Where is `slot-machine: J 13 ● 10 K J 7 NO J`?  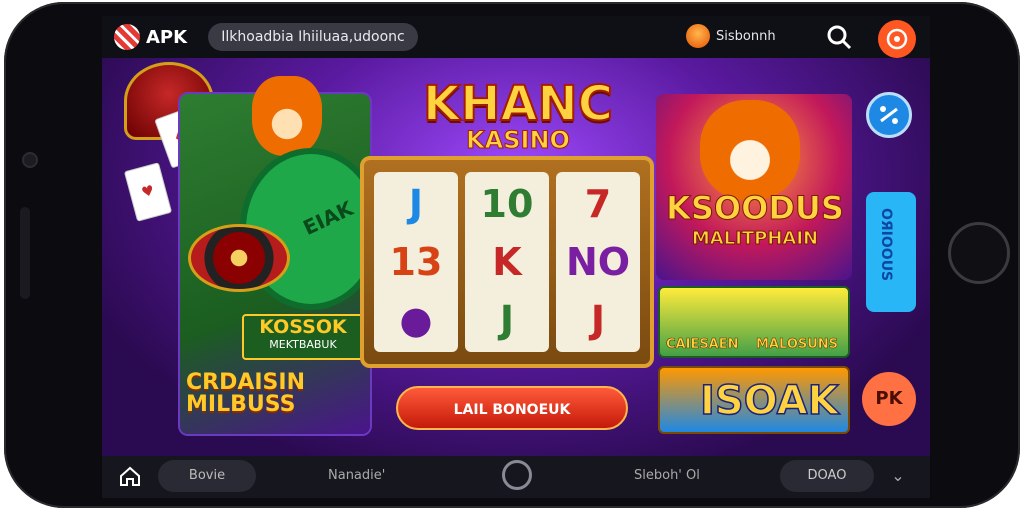
slot-machine: J 13 ● 10 K J 7 NO J is located at coordinates (507, 262).